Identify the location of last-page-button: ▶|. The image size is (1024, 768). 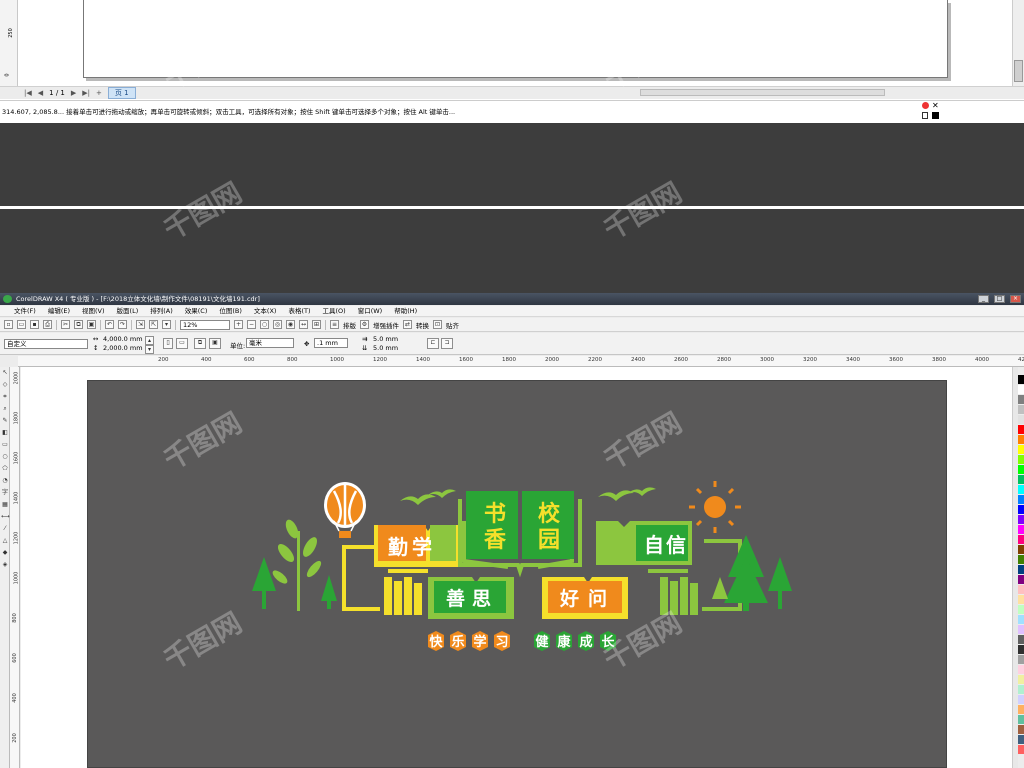
(86, 93).